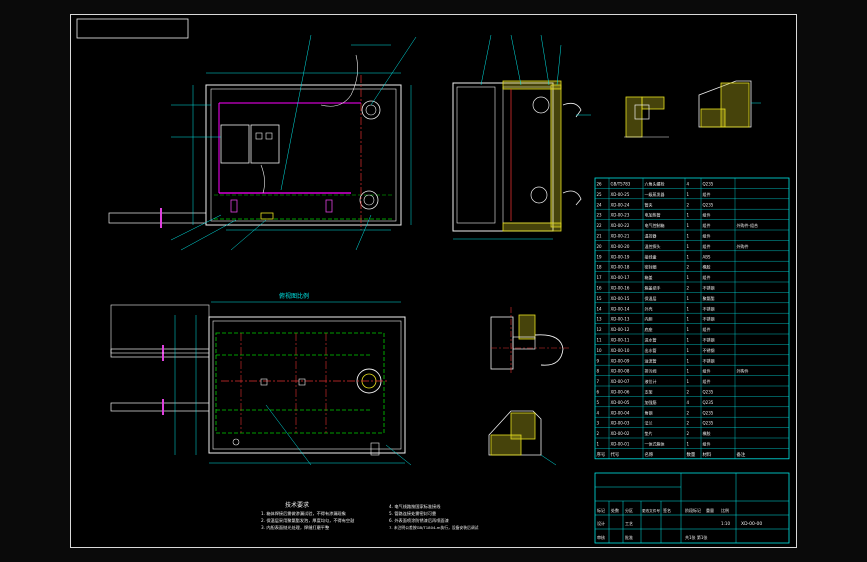  What do you see at coordinates (620, 350) in the screenshot?
I see `parts-table-cell: XD-00-10` at bounding box center [620, 350].